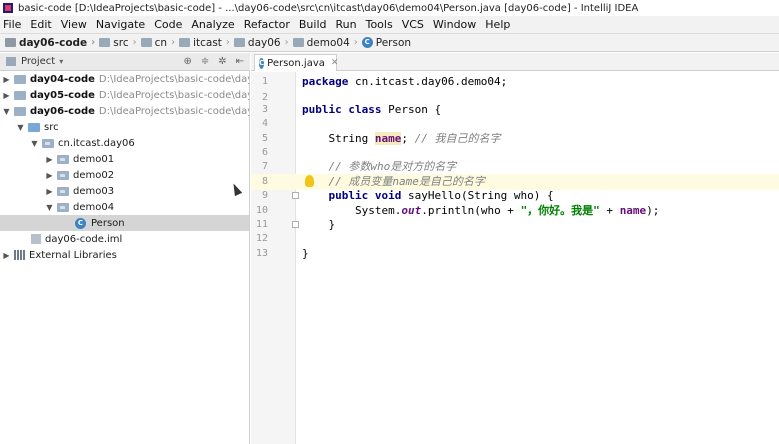 The width and height of the screenshot is (779, 444). I want to click on crumb-label: day06-code, so click(53, 42).